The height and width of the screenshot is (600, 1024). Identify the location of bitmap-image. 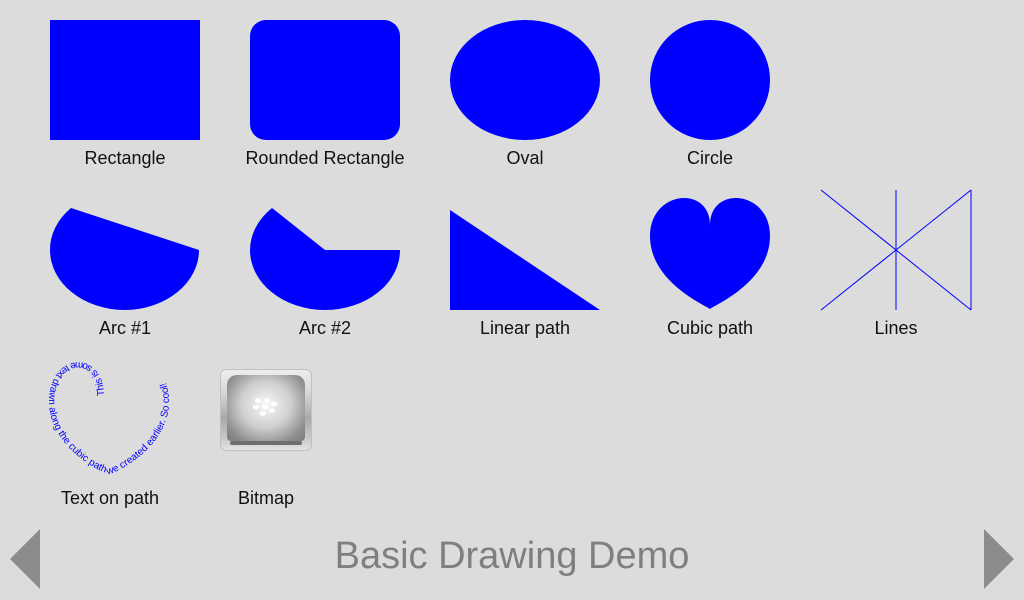
(266, 410).